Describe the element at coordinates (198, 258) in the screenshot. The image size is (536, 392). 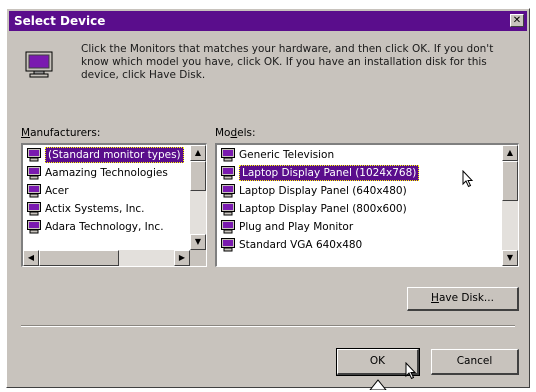
I see `scroll-corner` at that location.